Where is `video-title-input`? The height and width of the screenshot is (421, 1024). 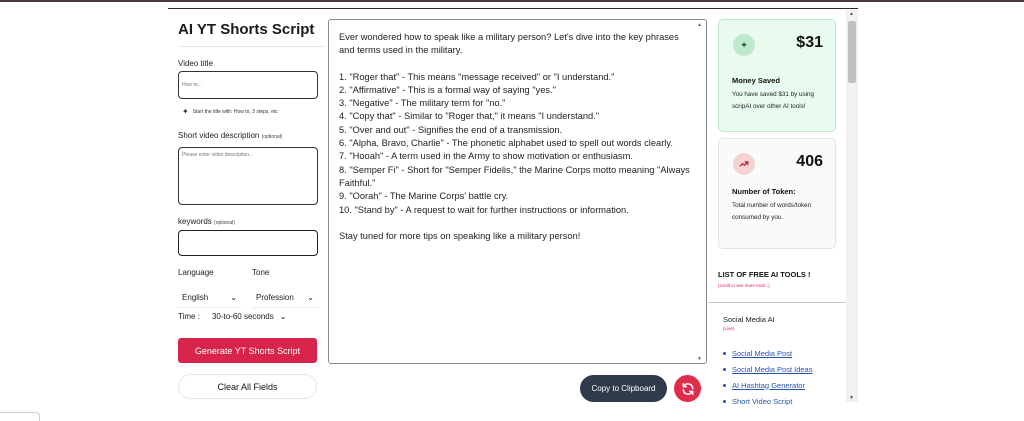 video-title-input is located at coordinates (248, 85).